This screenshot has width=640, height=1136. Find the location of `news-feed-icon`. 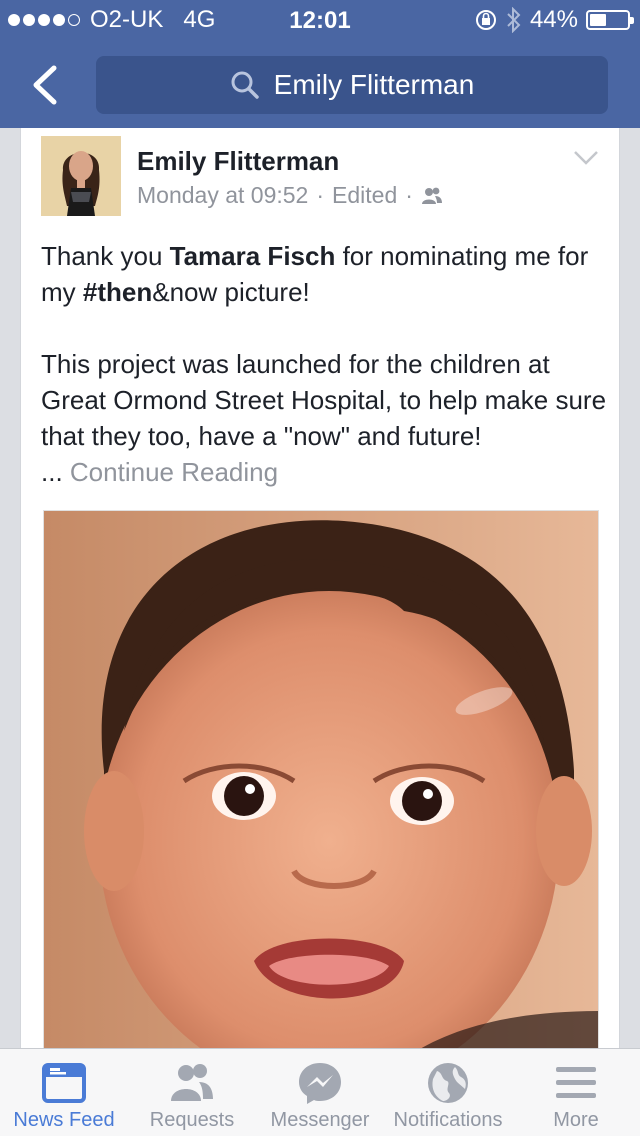

news-feed-icon is located at coordinates (64, 1083).